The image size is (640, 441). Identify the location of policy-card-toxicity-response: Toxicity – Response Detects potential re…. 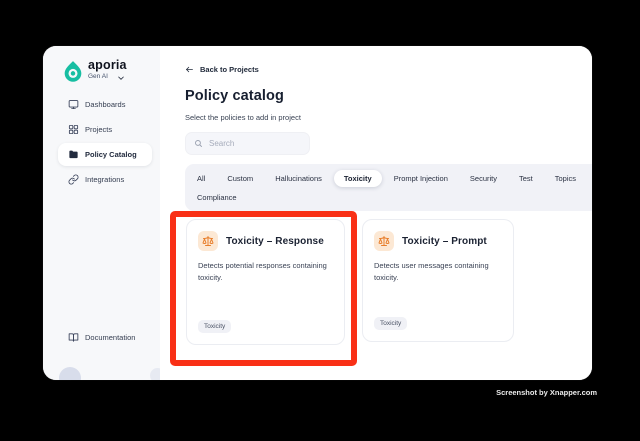
(265, 282).